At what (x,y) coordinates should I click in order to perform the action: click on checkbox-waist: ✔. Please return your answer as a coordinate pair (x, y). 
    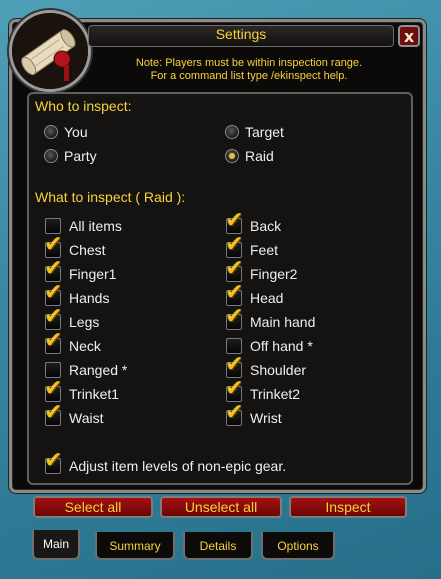
    Looking at the image, I should click on (53, 414).